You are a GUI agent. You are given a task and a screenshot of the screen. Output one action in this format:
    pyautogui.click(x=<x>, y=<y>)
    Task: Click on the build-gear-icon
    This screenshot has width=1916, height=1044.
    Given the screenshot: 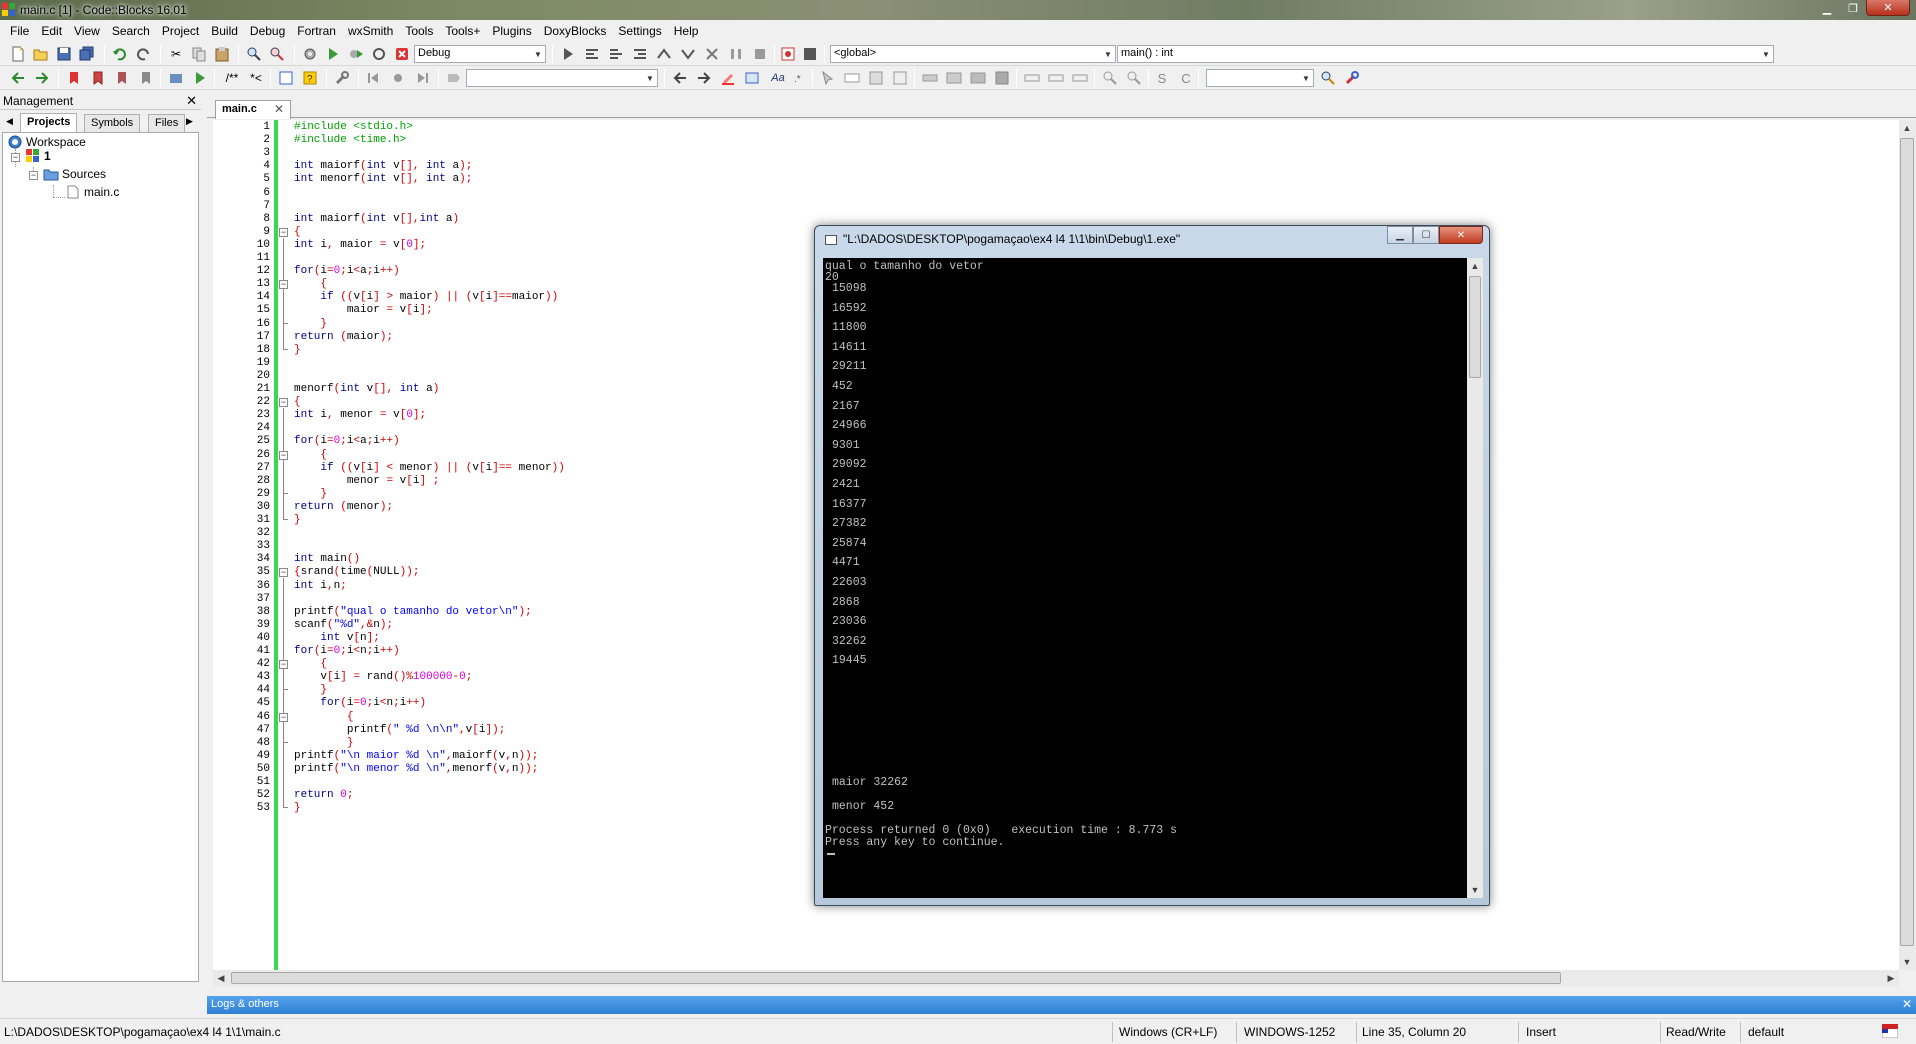 What is the action you would take?
    pyautogui.click(x=310, y=54)
    